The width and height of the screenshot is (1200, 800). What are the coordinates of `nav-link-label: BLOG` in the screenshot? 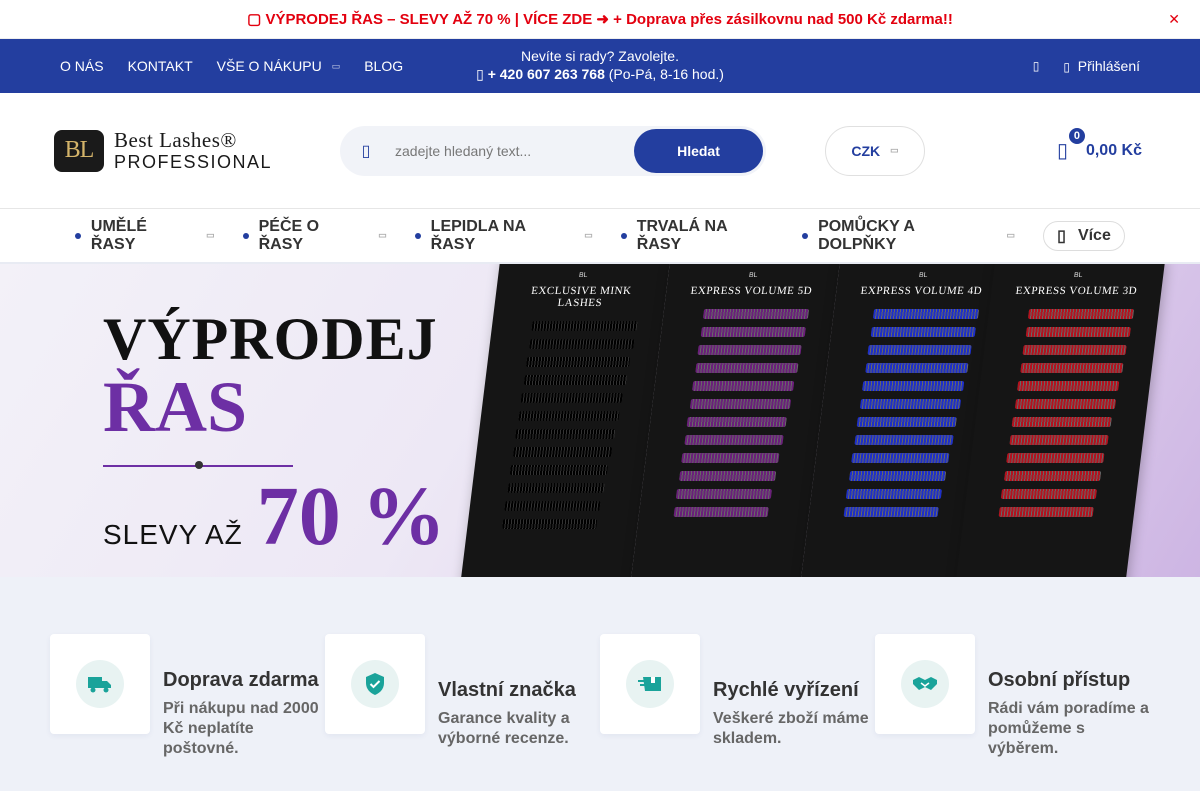 It's located at (384, 66).